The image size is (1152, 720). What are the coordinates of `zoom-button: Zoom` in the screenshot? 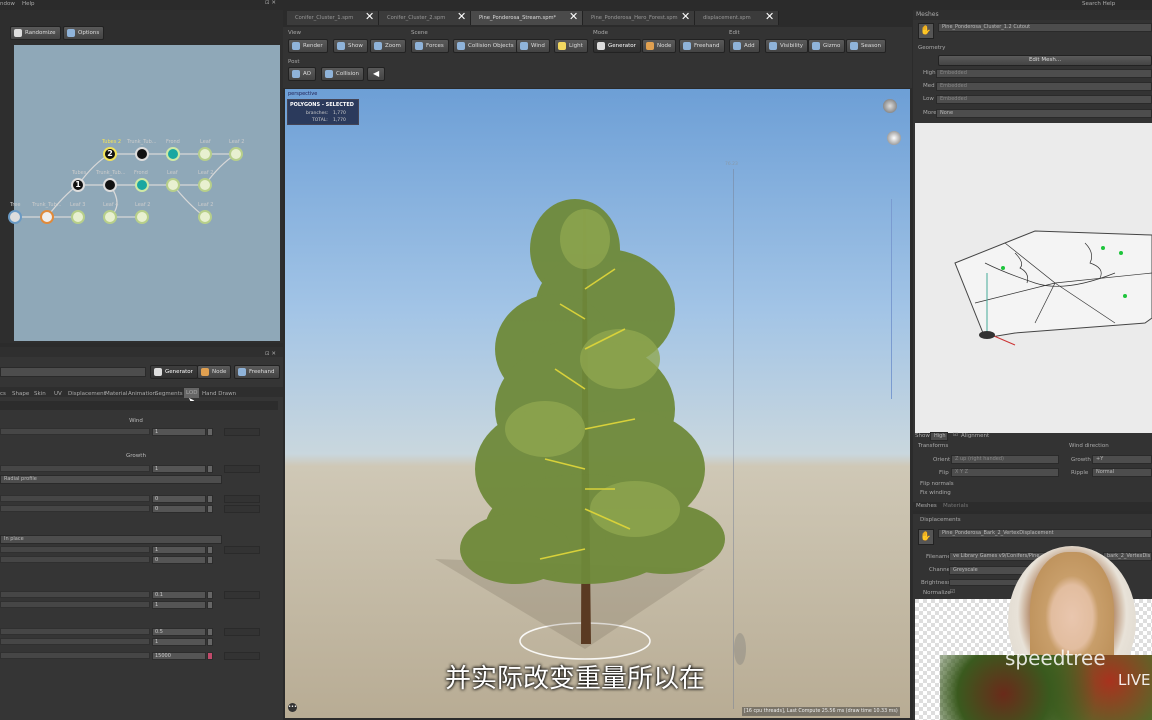 It's located at (388, 46).